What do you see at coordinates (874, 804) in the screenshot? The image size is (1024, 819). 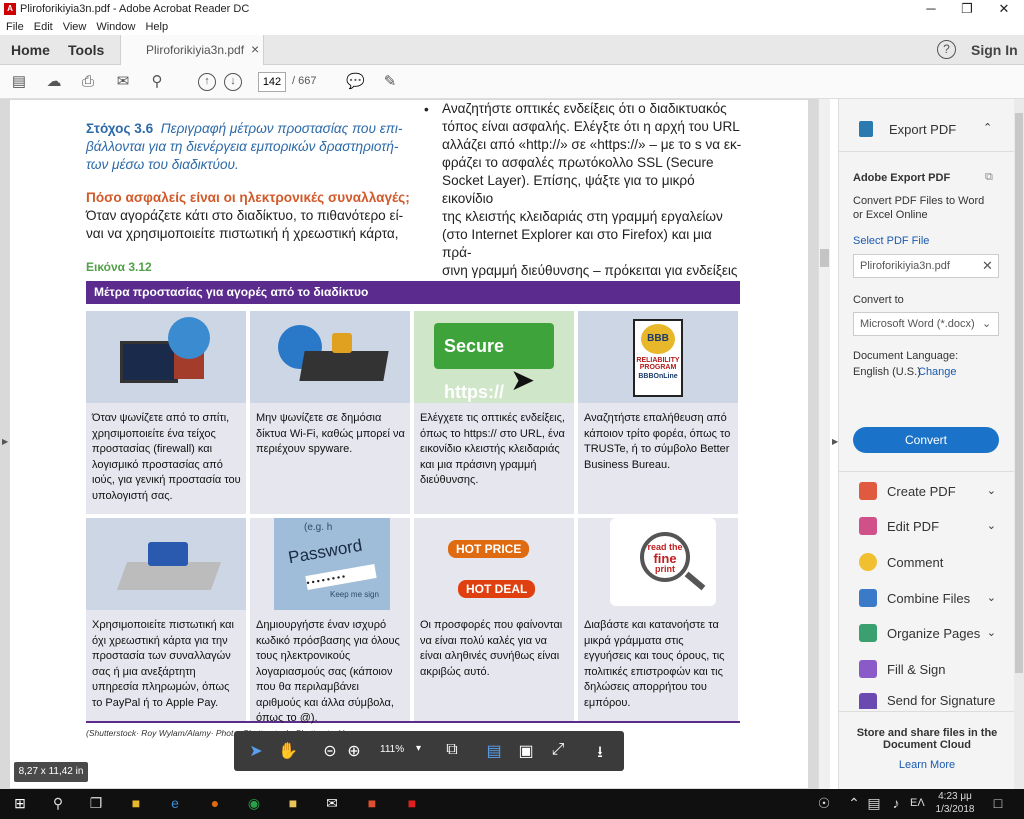 I see `network-icon: ▤` at bounding box center [874, 804].